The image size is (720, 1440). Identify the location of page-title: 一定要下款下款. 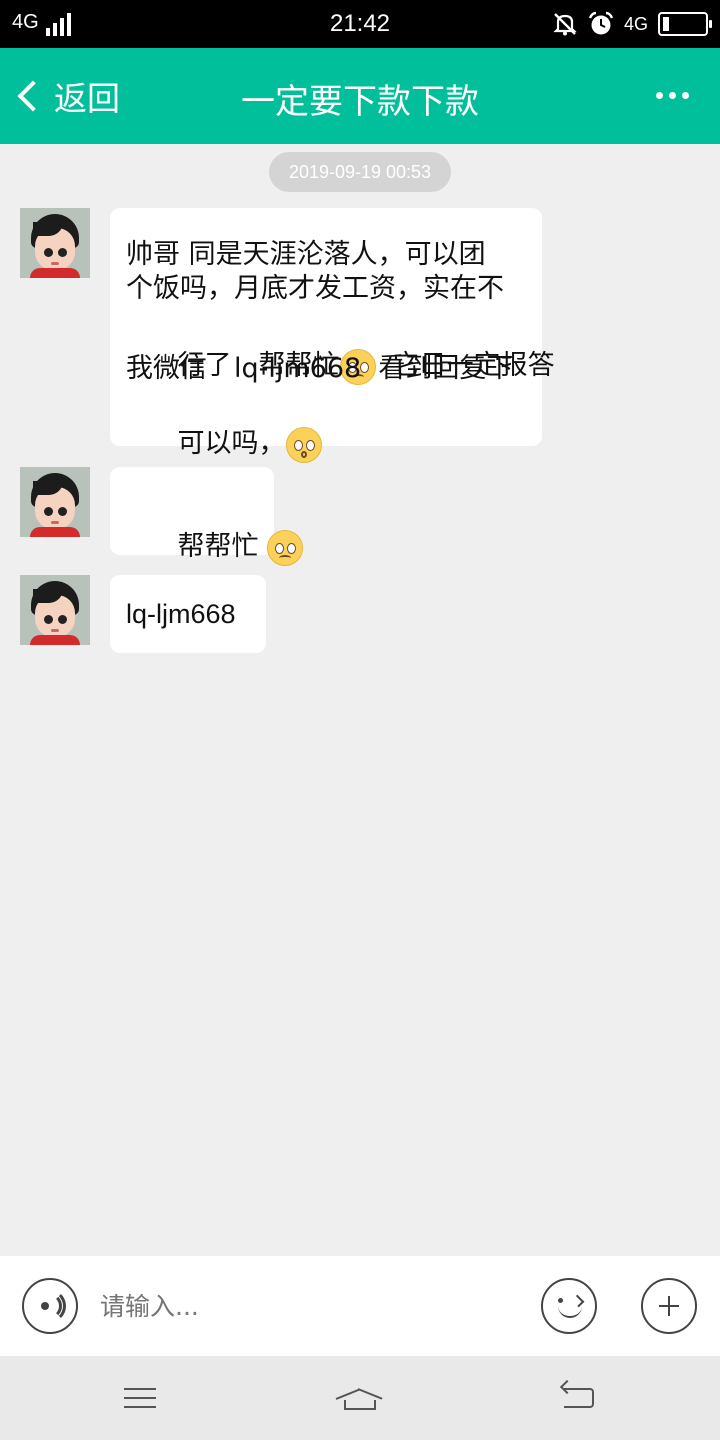
(360, 102).